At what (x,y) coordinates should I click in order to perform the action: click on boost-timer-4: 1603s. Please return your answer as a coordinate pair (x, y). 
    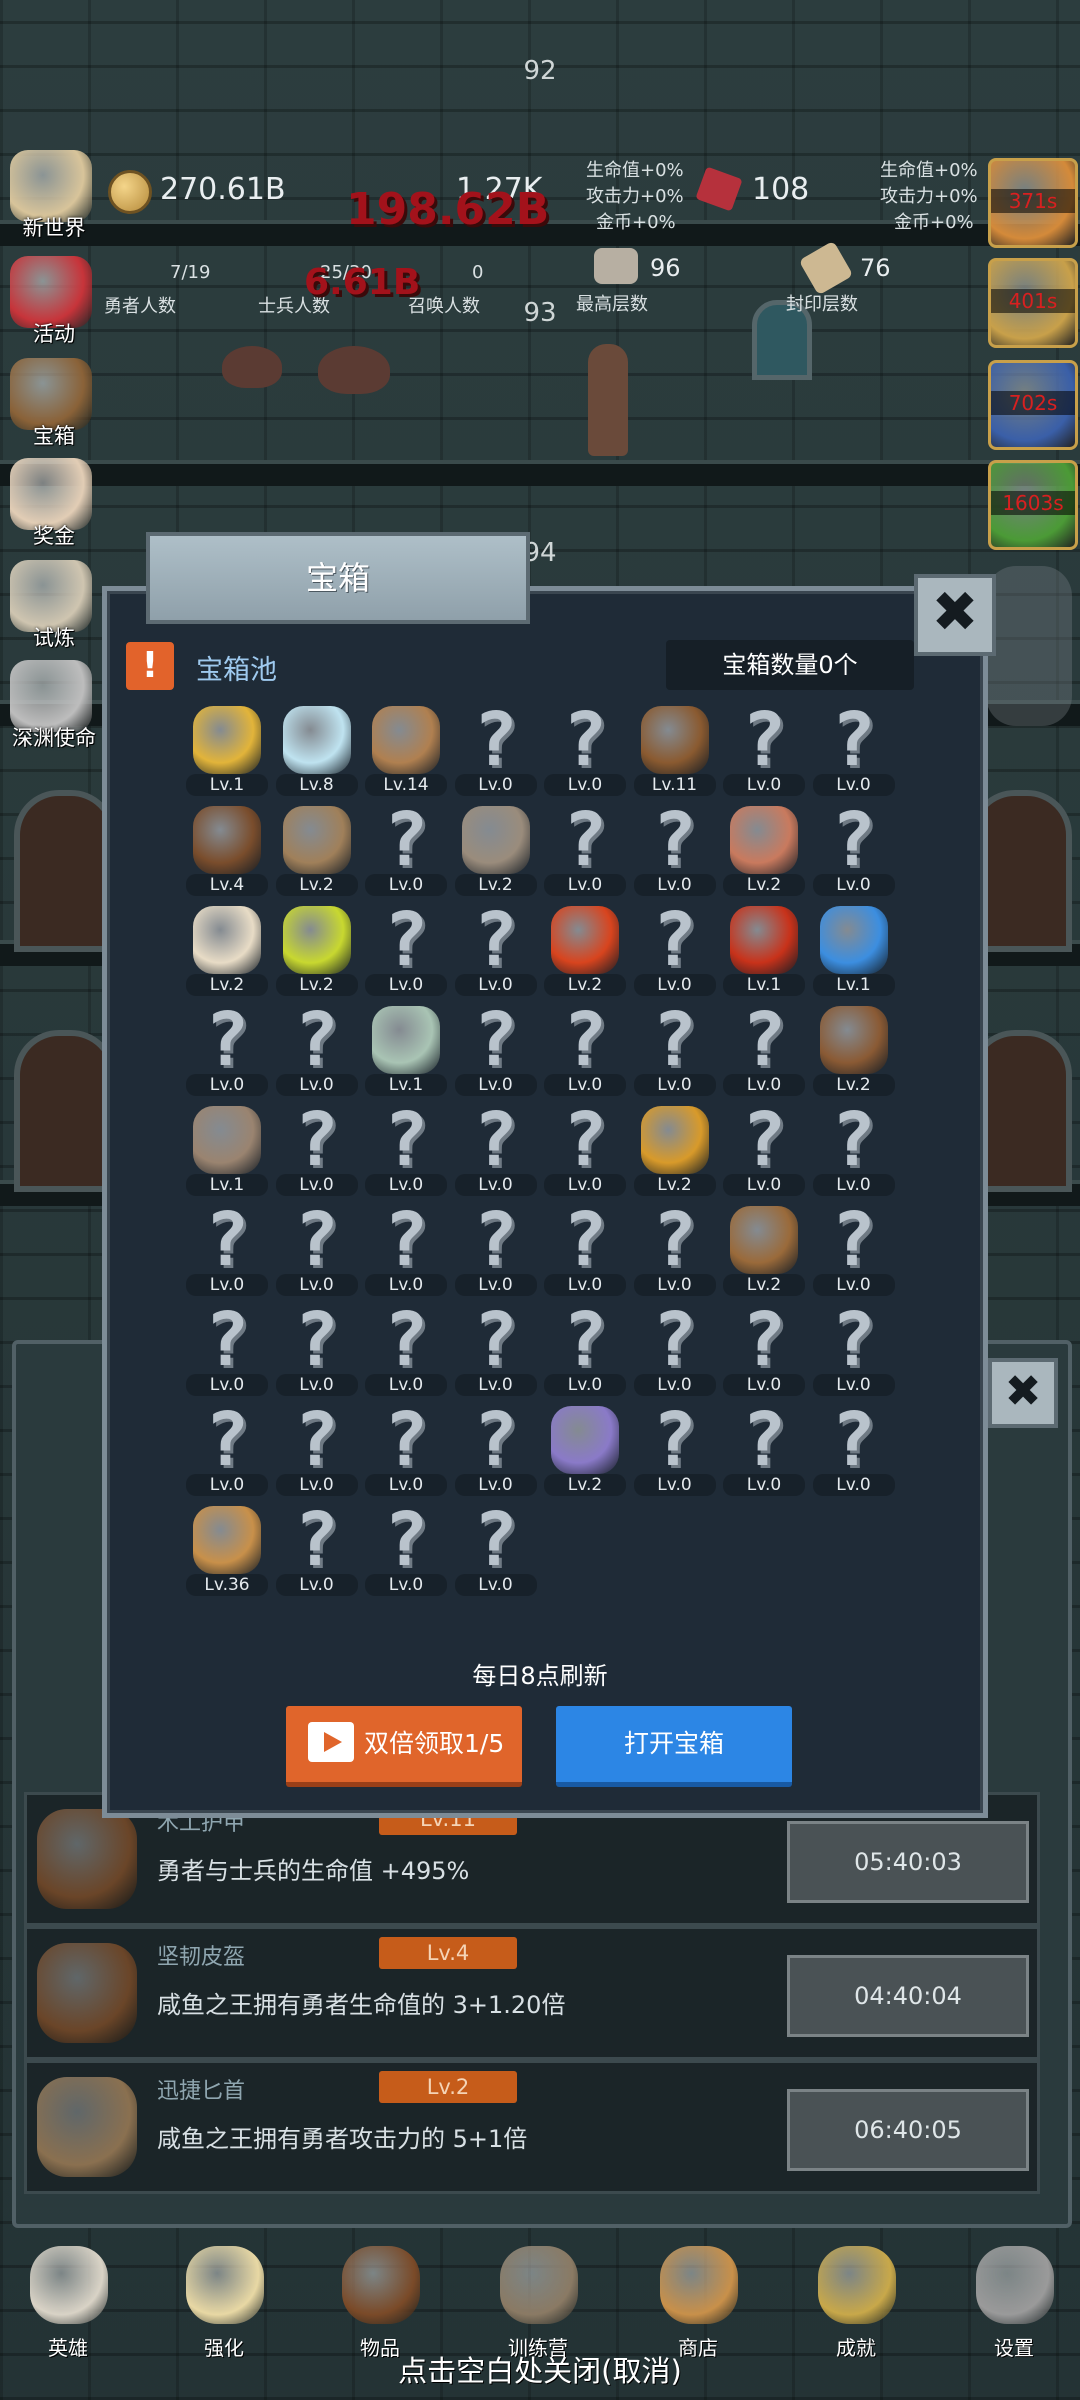
    Looking at the image, I should click on (1033, 505).